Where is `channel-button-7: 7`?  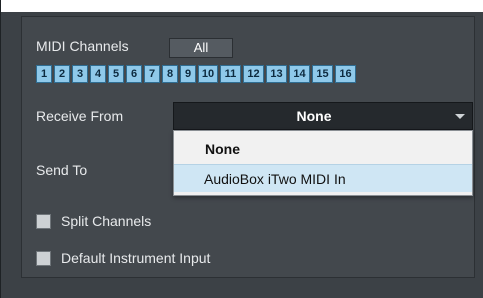 channel-button-7: 7 is located at coordinates (152, 74).